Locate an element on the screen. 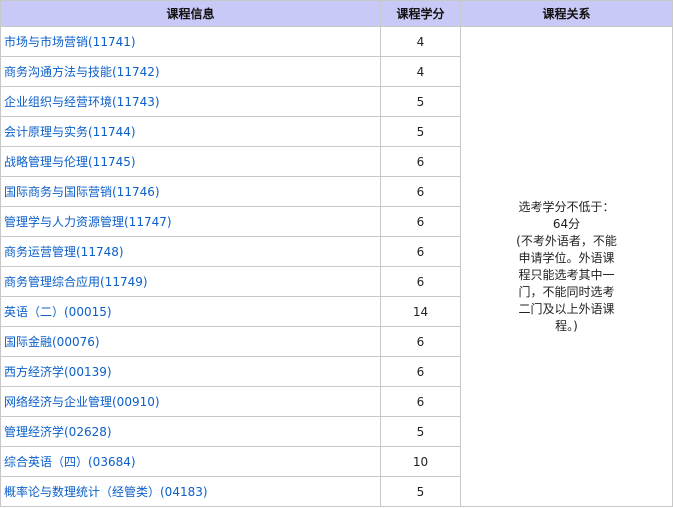 Image resolution: width=673 pixels, height=508 pixels. course-link: 会计原理与实务(11744) is located at coordinates (70, 132).